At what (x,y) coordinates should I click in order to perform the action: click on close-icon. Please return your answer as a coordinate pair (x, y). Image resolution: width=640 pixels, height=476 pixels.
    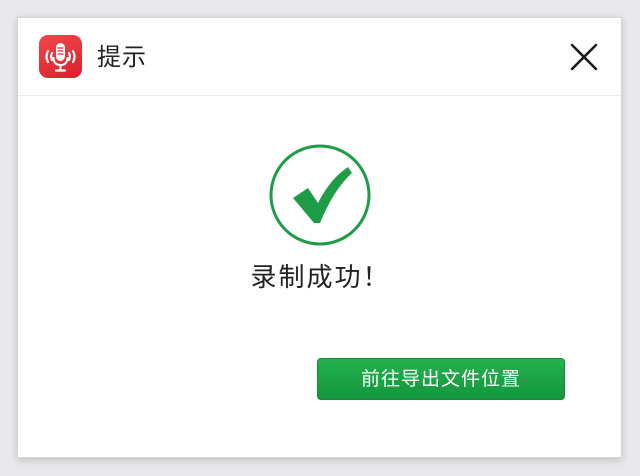
    Looking at the image, I should click on (584, 57).